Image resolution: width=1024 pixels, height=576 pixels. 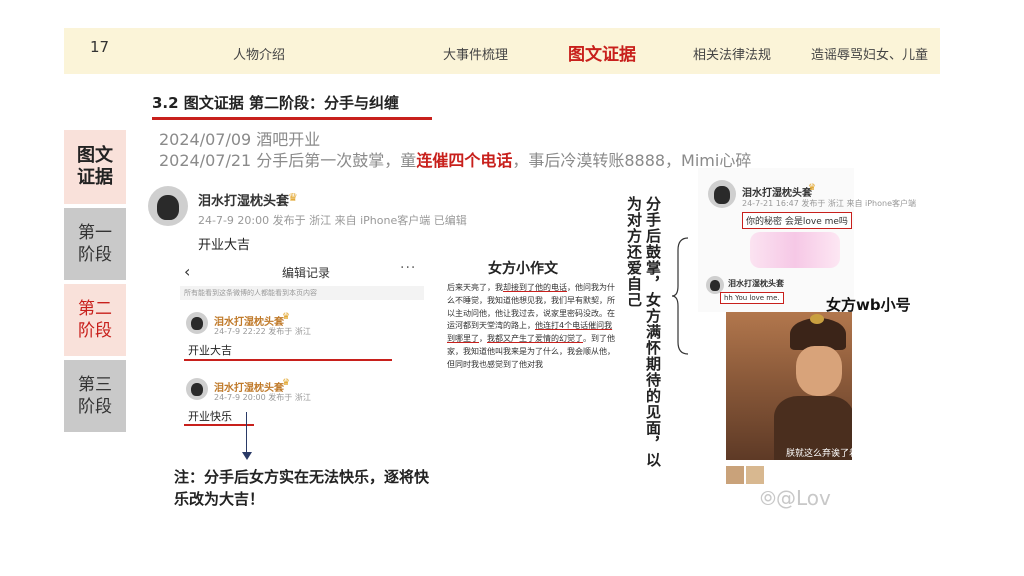 I want to click on essay-highlight: 却接到了他的电话, so click(x=535, y=287).